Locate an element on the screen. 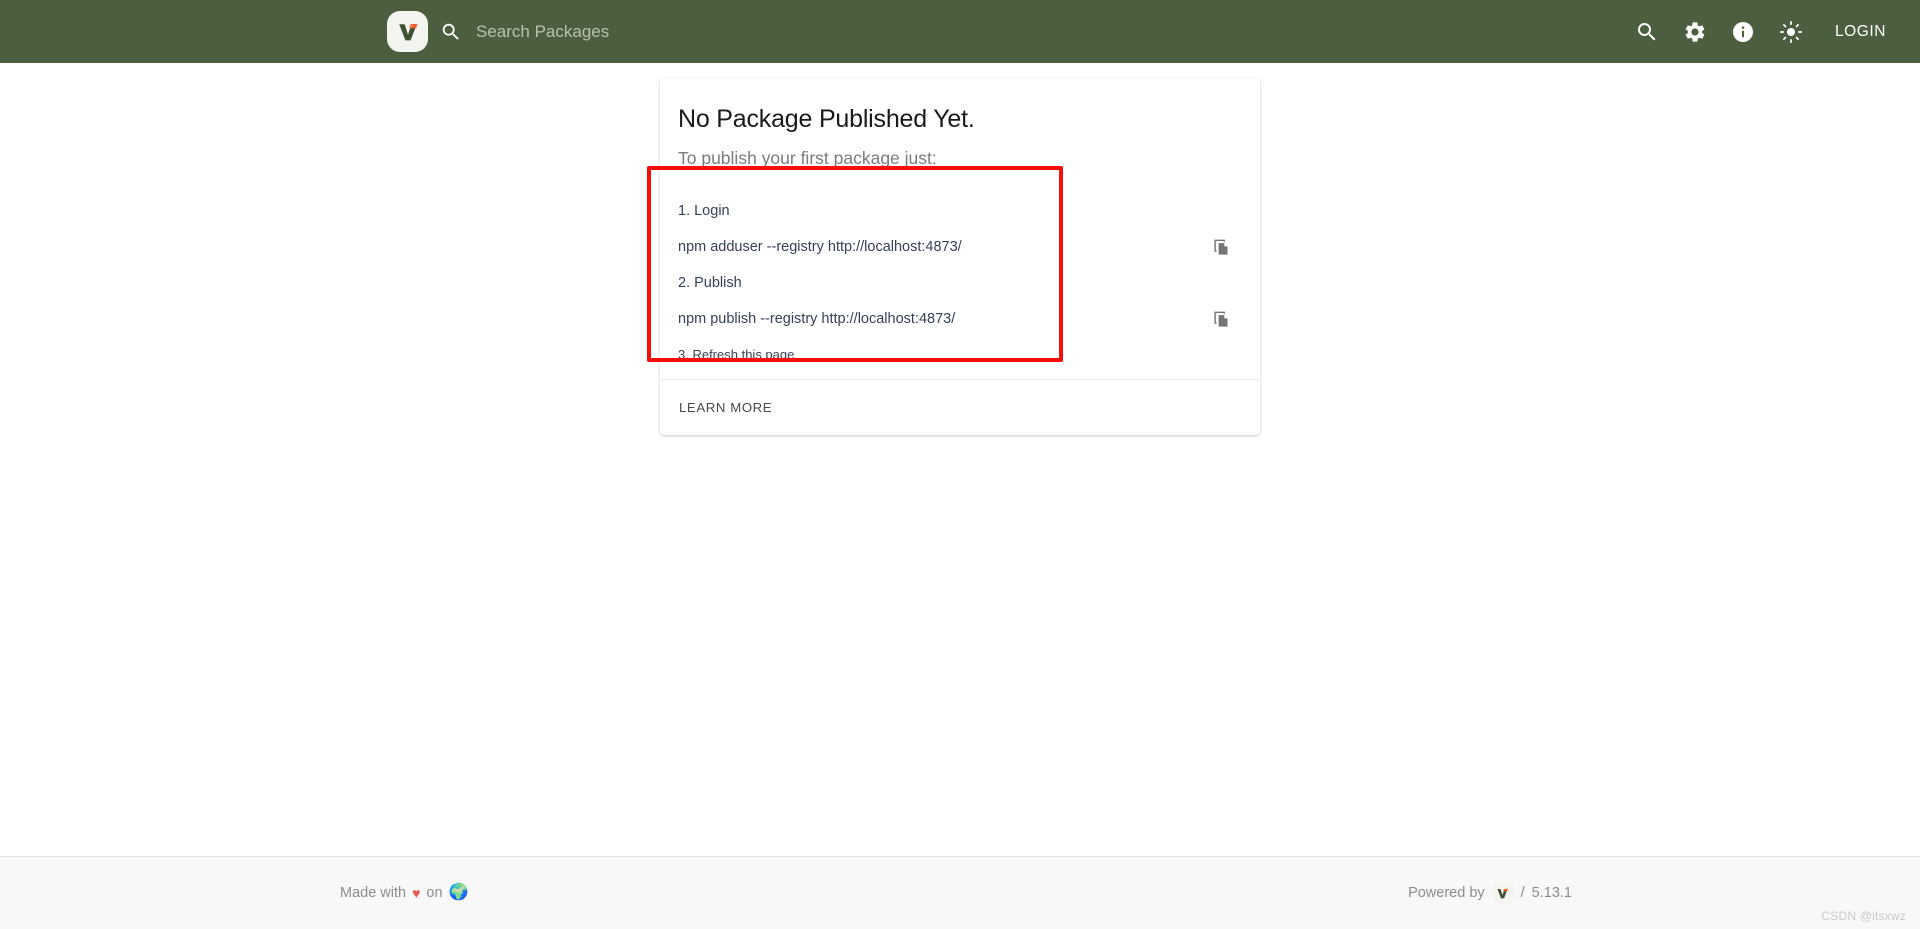 The width and height of the screenshot is (1920, 929). globe-icon: 🌍 is located at coordinates (458, 892).